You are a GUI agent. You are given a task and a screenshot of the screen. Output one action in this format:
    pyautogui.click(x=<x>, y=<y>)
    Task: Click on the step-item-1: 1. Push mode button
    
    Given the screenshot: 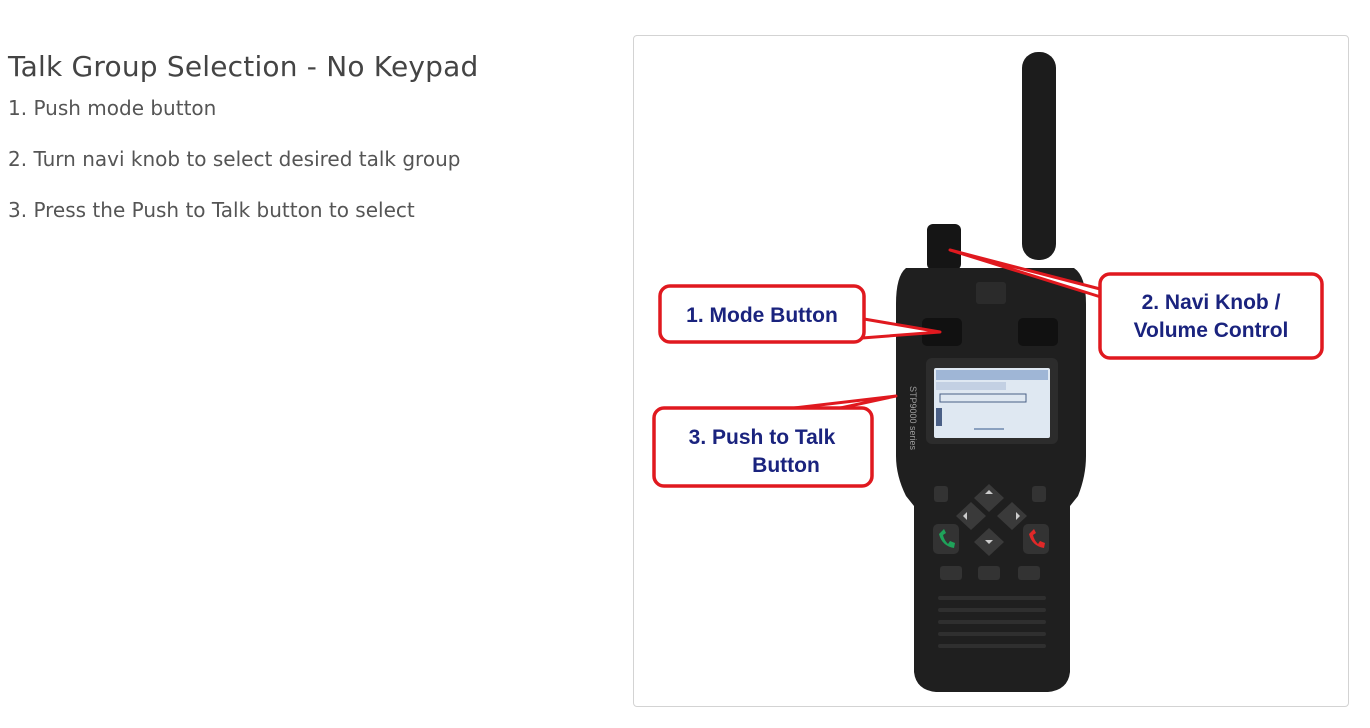 What is the action you would take?
    pyautogui.click(x=112, y=108)
    